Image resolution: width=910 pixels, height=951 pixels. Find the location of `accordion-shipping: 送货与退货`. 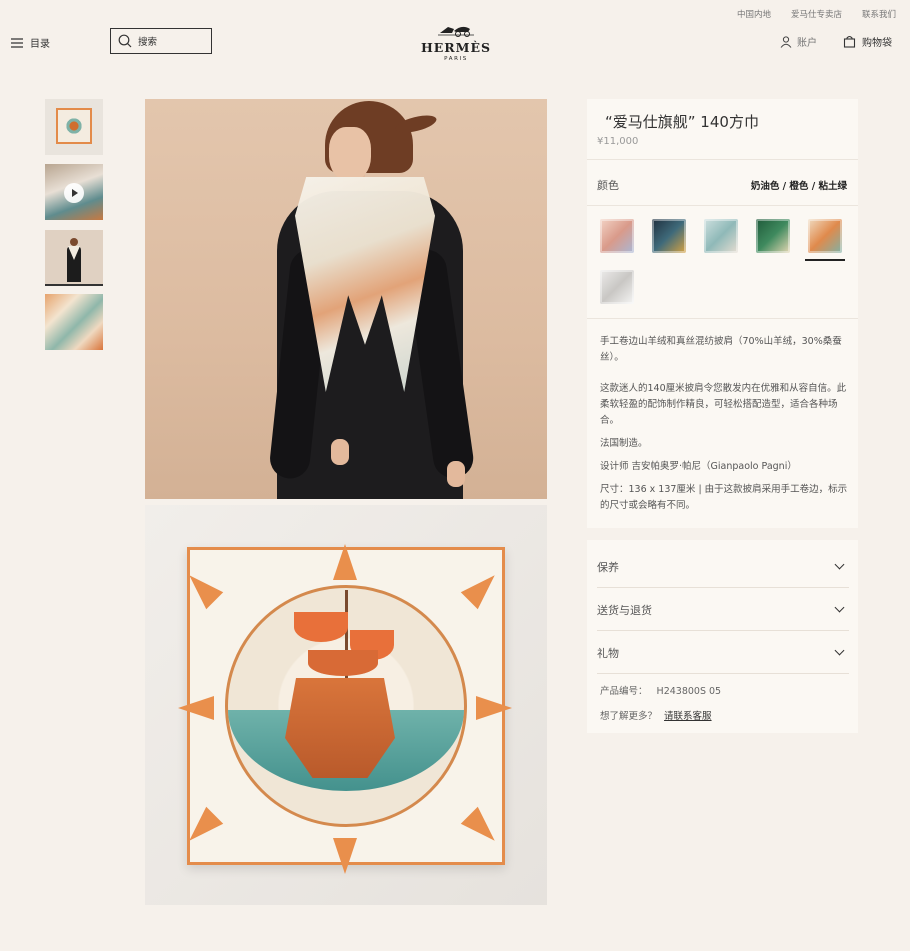

accordion-shipping: 送货与退货 is located at coordinates (723, 610).